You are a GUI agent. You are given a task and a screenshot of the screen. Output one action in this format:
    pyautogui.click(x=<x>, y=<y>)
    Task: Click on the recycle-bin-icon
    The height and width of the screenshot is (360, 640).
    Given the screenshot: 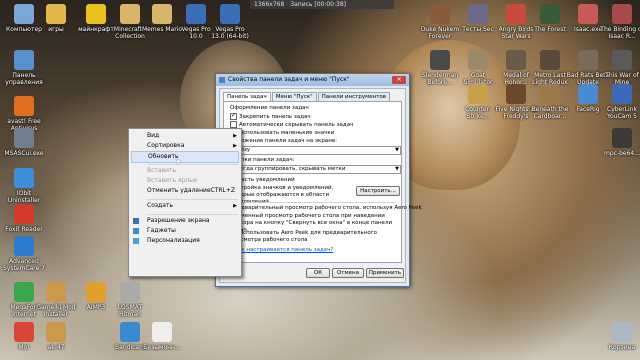 What is the action you would take?
    pyautogui.click(x=622, y=332)
    